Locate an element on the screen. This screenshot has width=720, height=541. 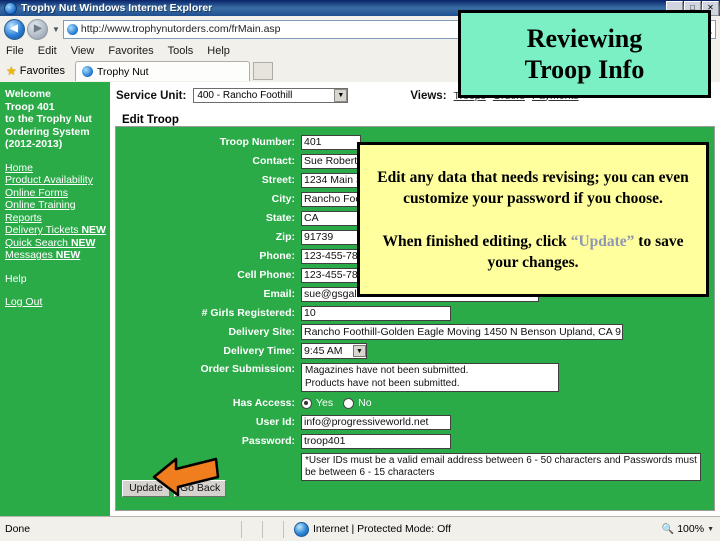
sidebar-item-messages-label: Messages is located at coordinates (29, 255).